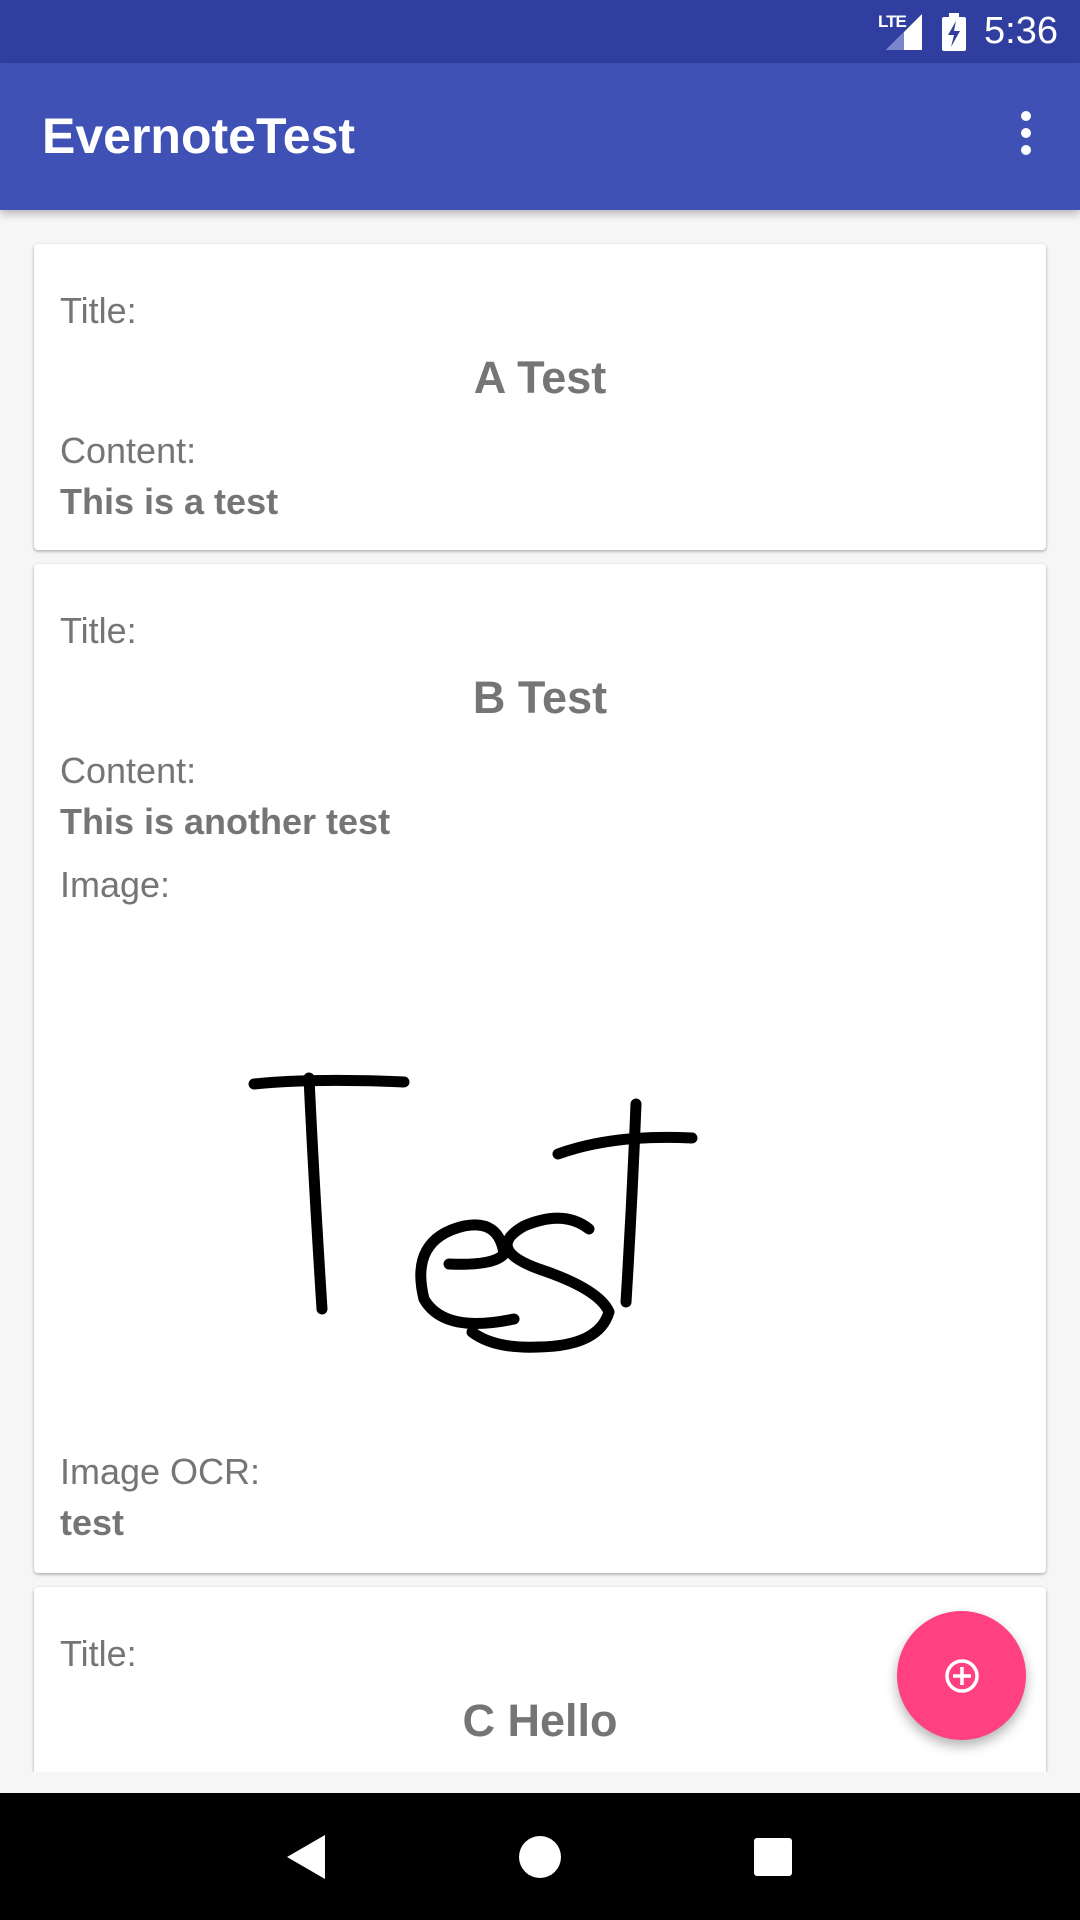 The width and height of the screenshot is (1080, 1920). What do you see at coordinates (901, 32) in the screenshot?
I see `lte-signal-icon: LTE` at bounding box center [901, 32].